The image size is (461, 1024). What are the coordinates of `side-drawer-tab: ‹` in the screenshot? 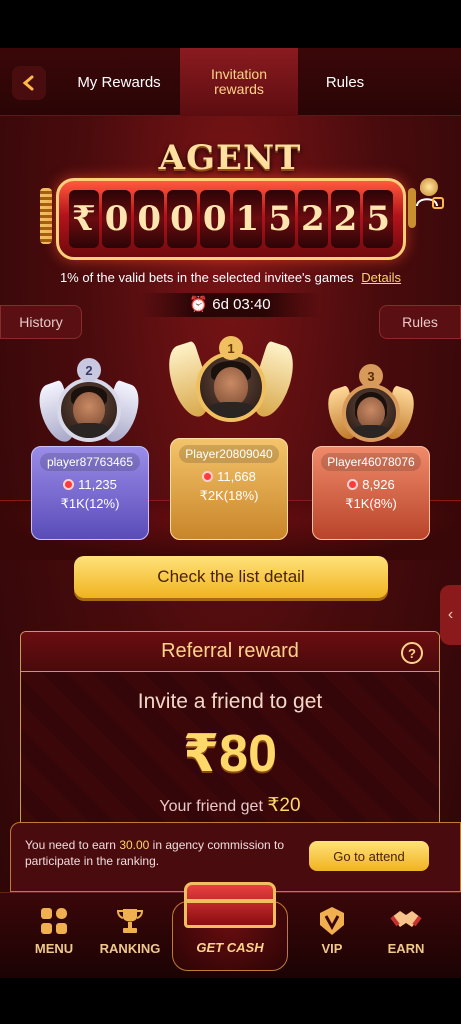 It's located at (450, 615).